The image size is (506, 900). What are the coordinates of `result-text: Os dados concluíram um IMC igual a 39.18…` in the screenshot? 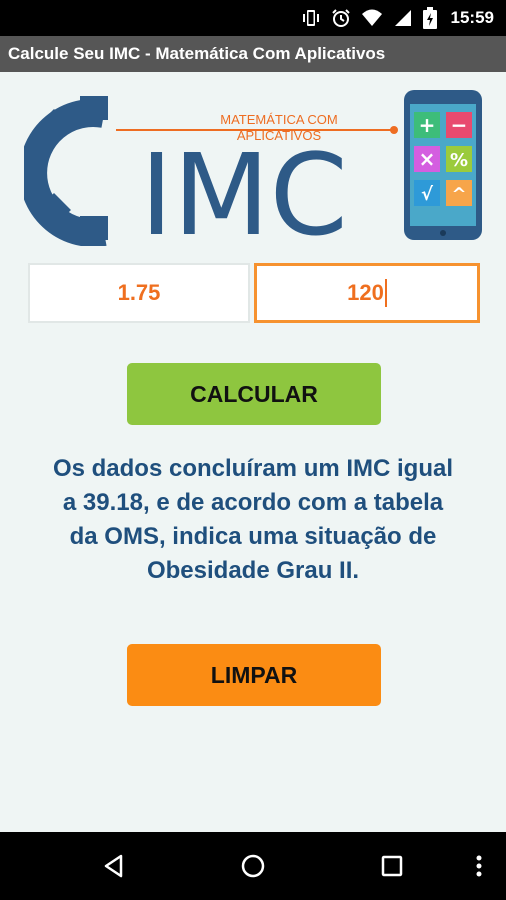 It's located at (253, 520).